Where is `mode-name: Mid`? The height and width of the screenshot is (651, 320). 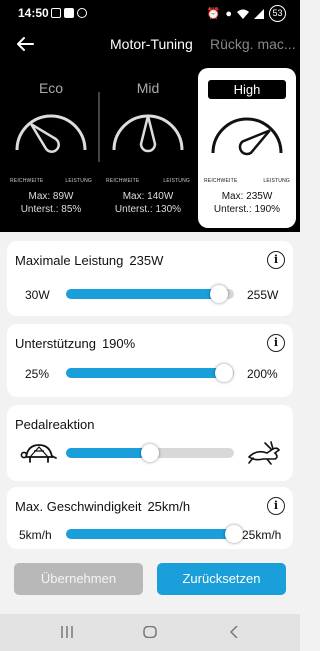 mode-name: Mid is located at coordinates (148, 88).